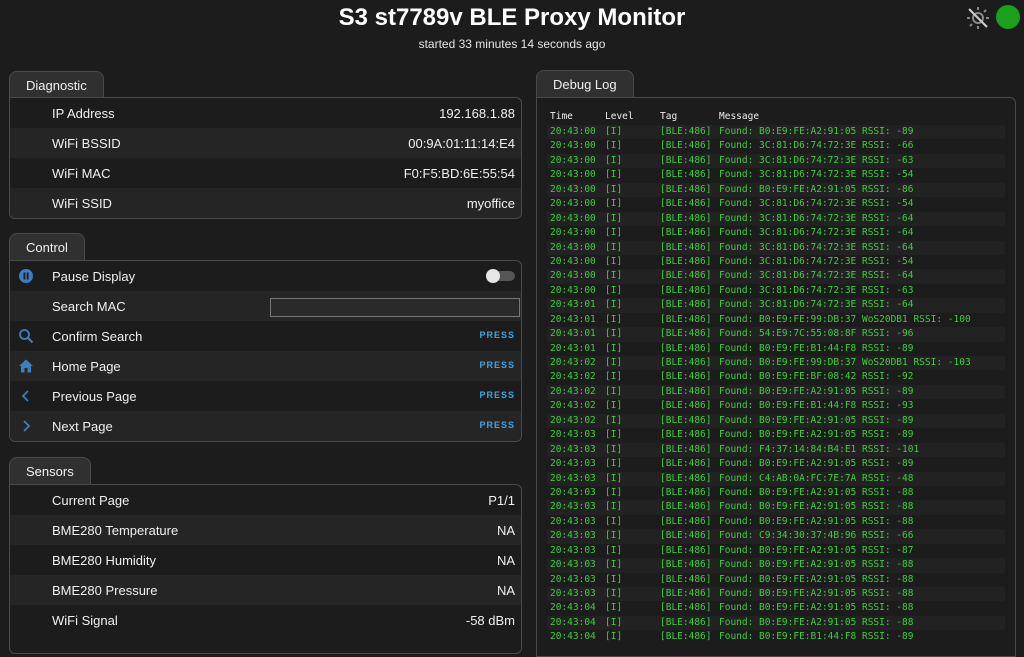 The height and width of the screenshot is (657, 1024). I want to click on log-message: Found: 3C:81:D6:74:72:3E RSSI: -66, so click(816, 146).